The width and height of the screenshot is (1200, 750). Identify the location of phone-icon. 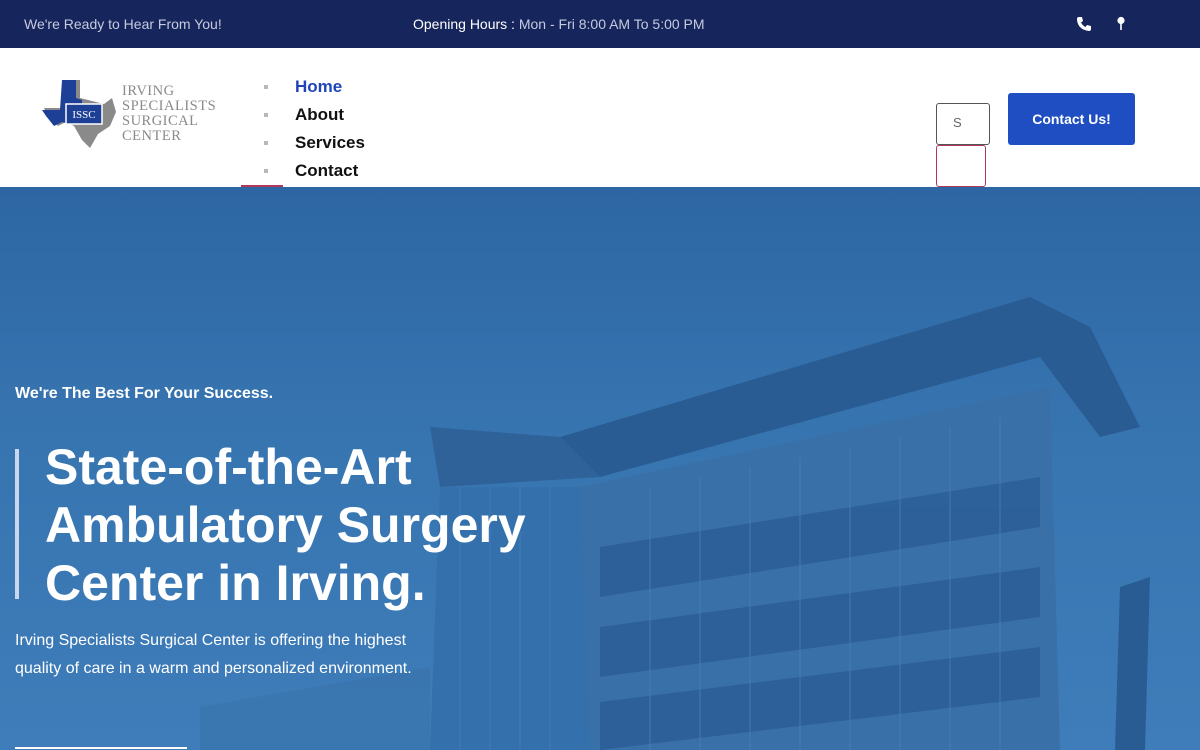
(1084, 24).